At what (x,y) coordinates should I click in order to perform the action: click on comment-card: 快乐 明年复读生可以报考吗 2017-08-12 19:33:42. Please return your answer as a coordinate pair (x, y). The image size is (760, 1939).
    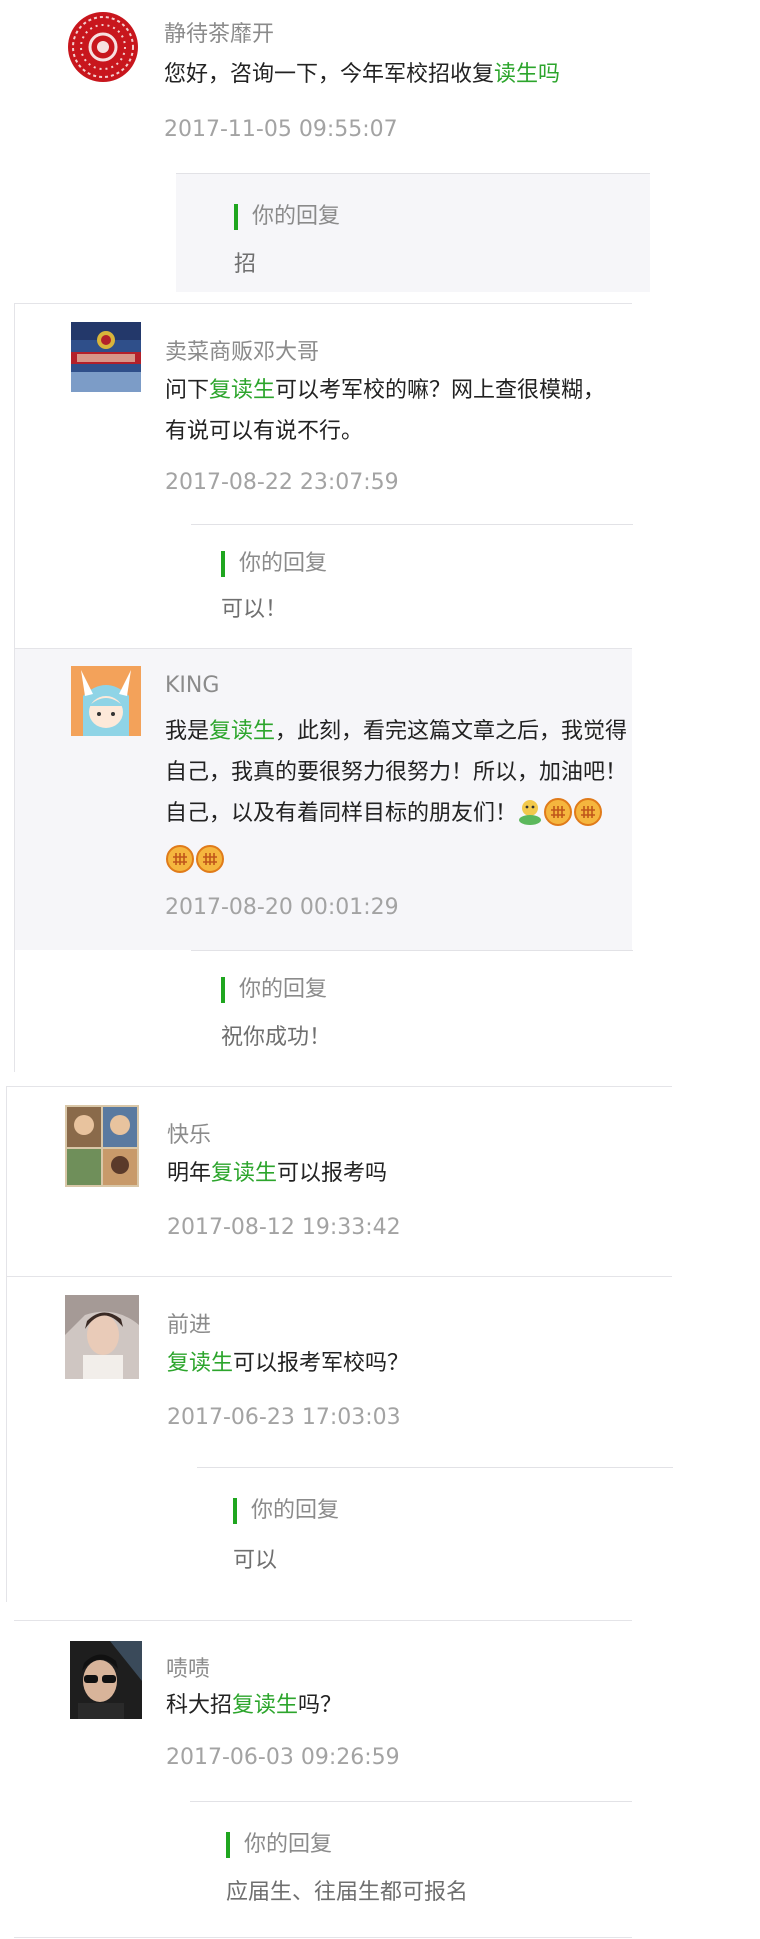
    Looking at the image, I should click on (339, 1181).